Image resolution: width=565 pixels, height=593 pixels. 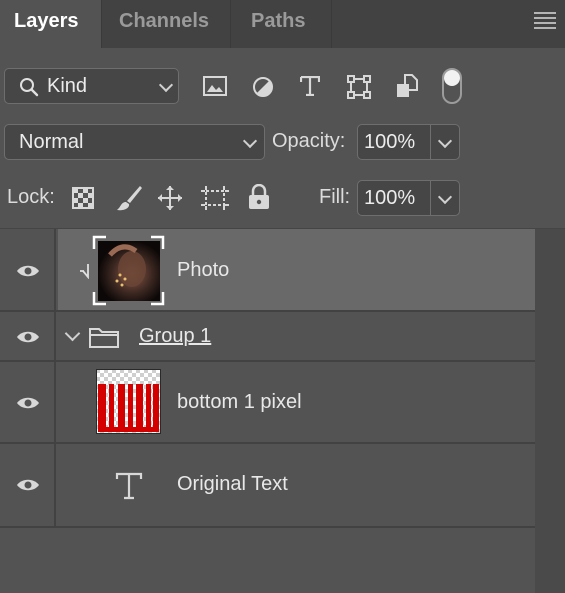 What do you see at coordinates (550, 411) in the screenshot?
I see `layers-scrollbar-track` at bounding box center [550, 411].